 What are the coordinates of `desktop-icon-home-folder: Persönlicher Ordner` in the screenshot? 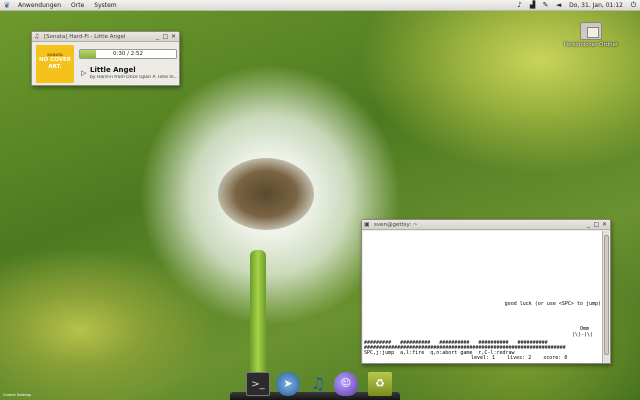 It's located at (591, 35).